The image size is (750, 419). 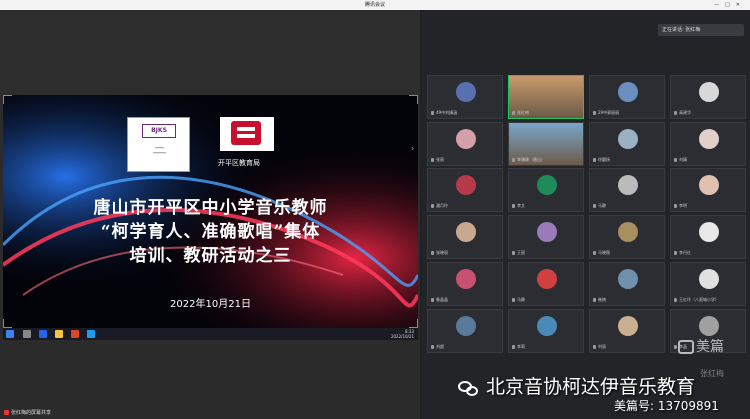 What do you see at coordinates (683, 159) in the screenshot?
I see `participant-name-label: 刘婧` at bounding box center [683, 159].